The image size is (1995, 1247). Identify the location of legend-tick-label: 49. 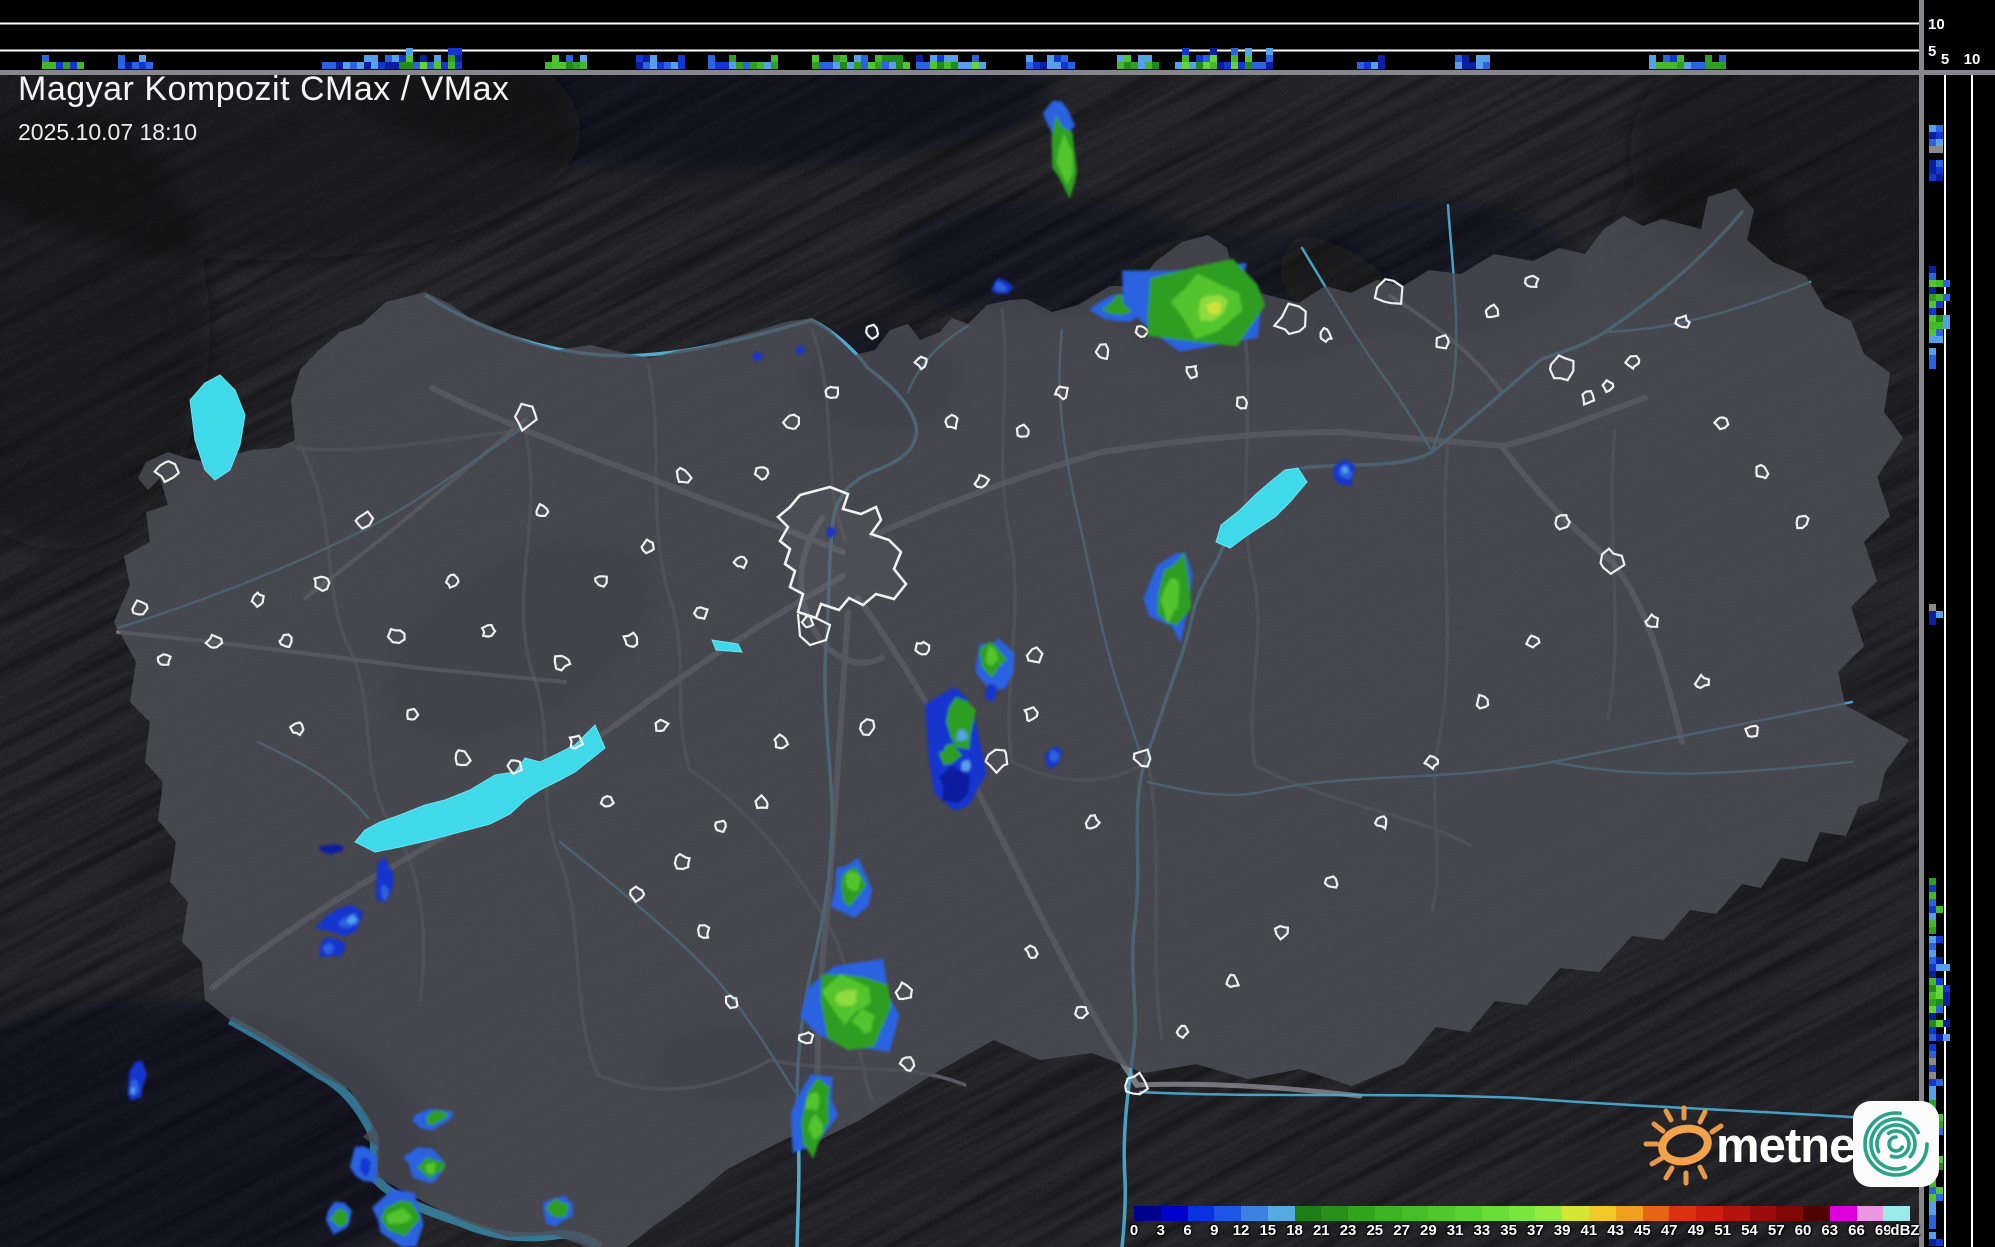
(1696, 1230).